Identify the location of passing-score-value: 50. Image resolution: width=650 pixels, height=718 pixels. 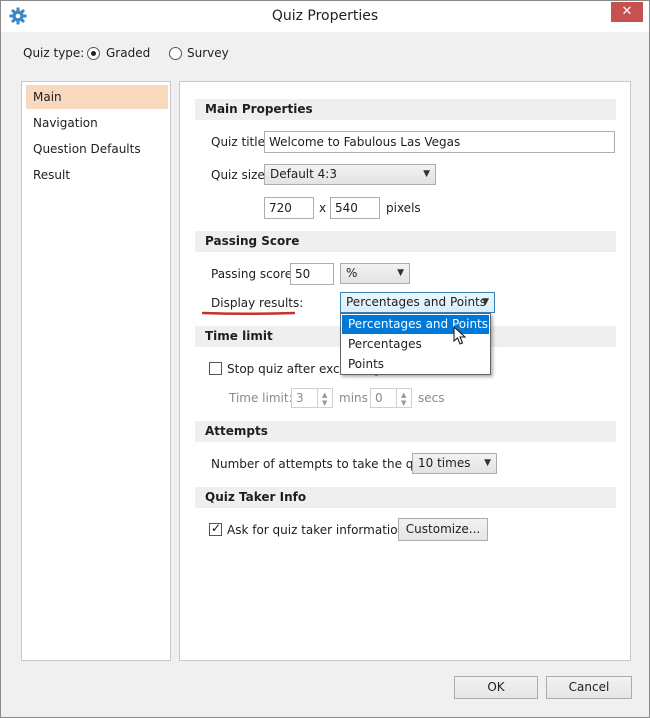
(303, 274).